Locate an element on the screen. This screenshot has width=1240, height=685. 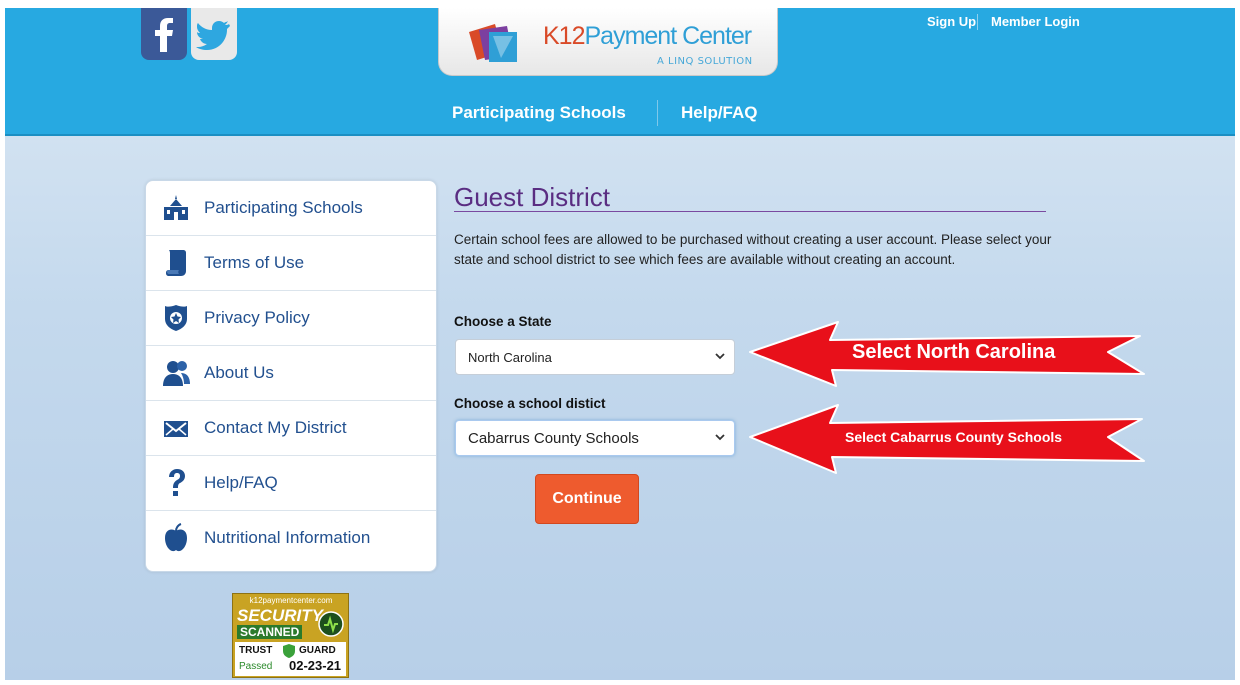
continue-button-label: Continue is located at coordinates (587, 498).